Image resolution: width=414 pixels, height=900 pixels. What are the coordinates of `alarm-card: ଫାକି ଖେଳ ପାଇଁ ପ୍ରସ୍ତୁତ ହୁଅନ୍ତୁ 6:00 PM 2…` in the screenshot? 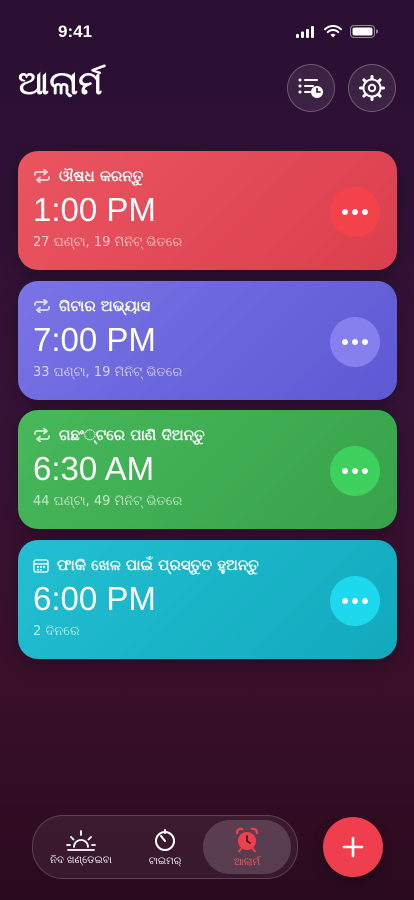 It's located at (207, 599).